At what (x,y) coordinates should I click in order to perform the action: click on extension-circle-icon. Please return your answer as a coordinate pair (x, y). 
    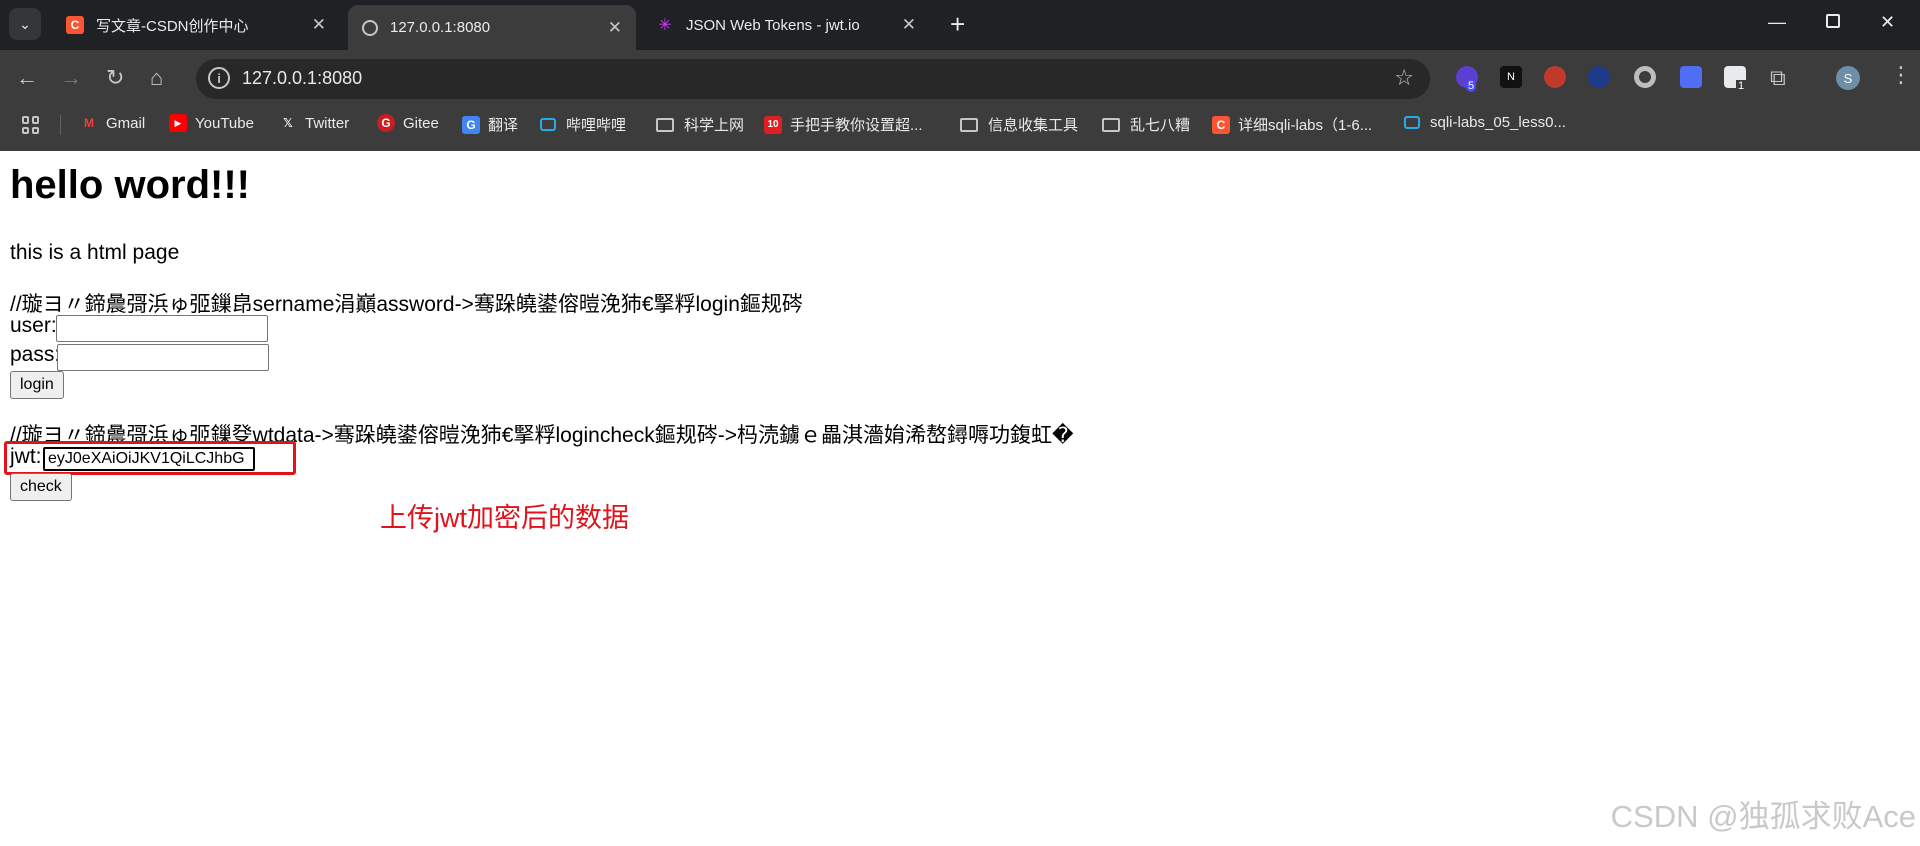
    Looking at the image, I should click on (1645, 77).